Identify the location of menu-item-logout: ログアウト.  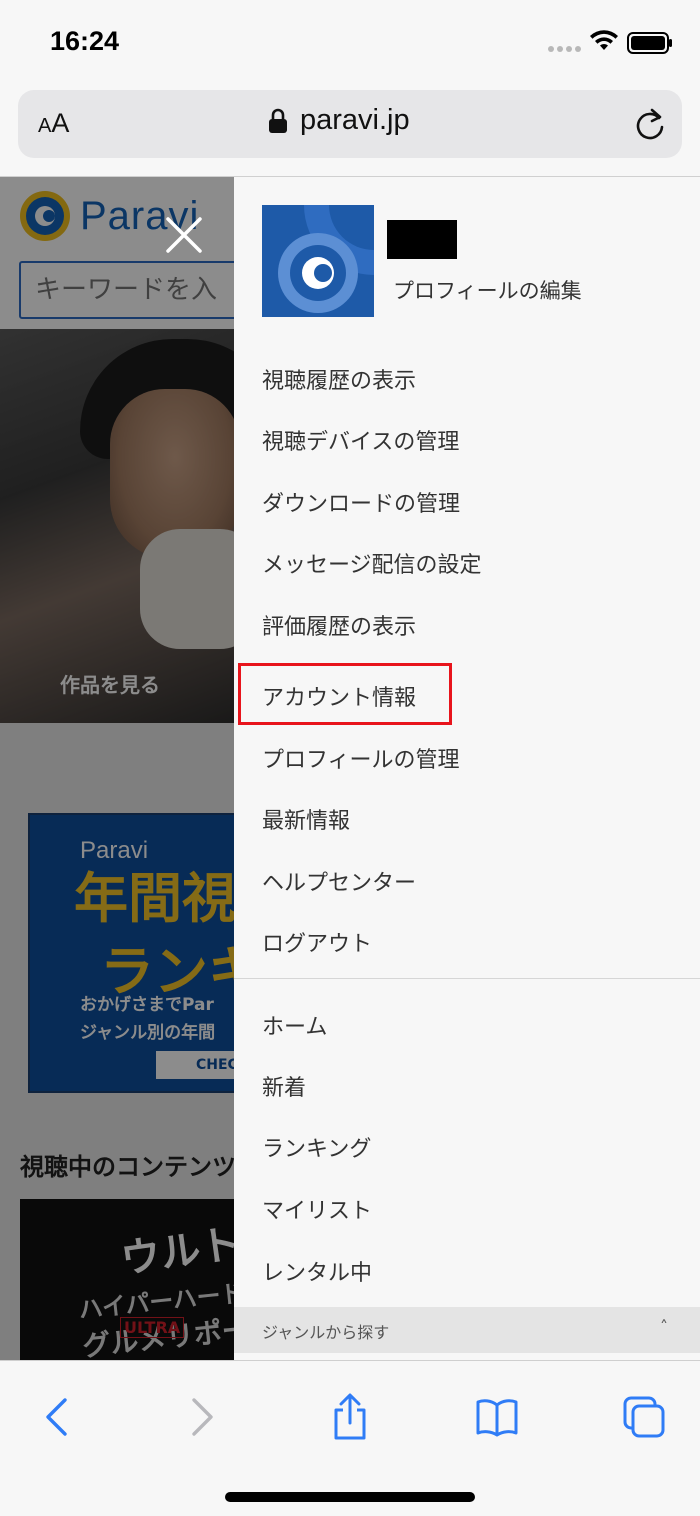
(317, 942).